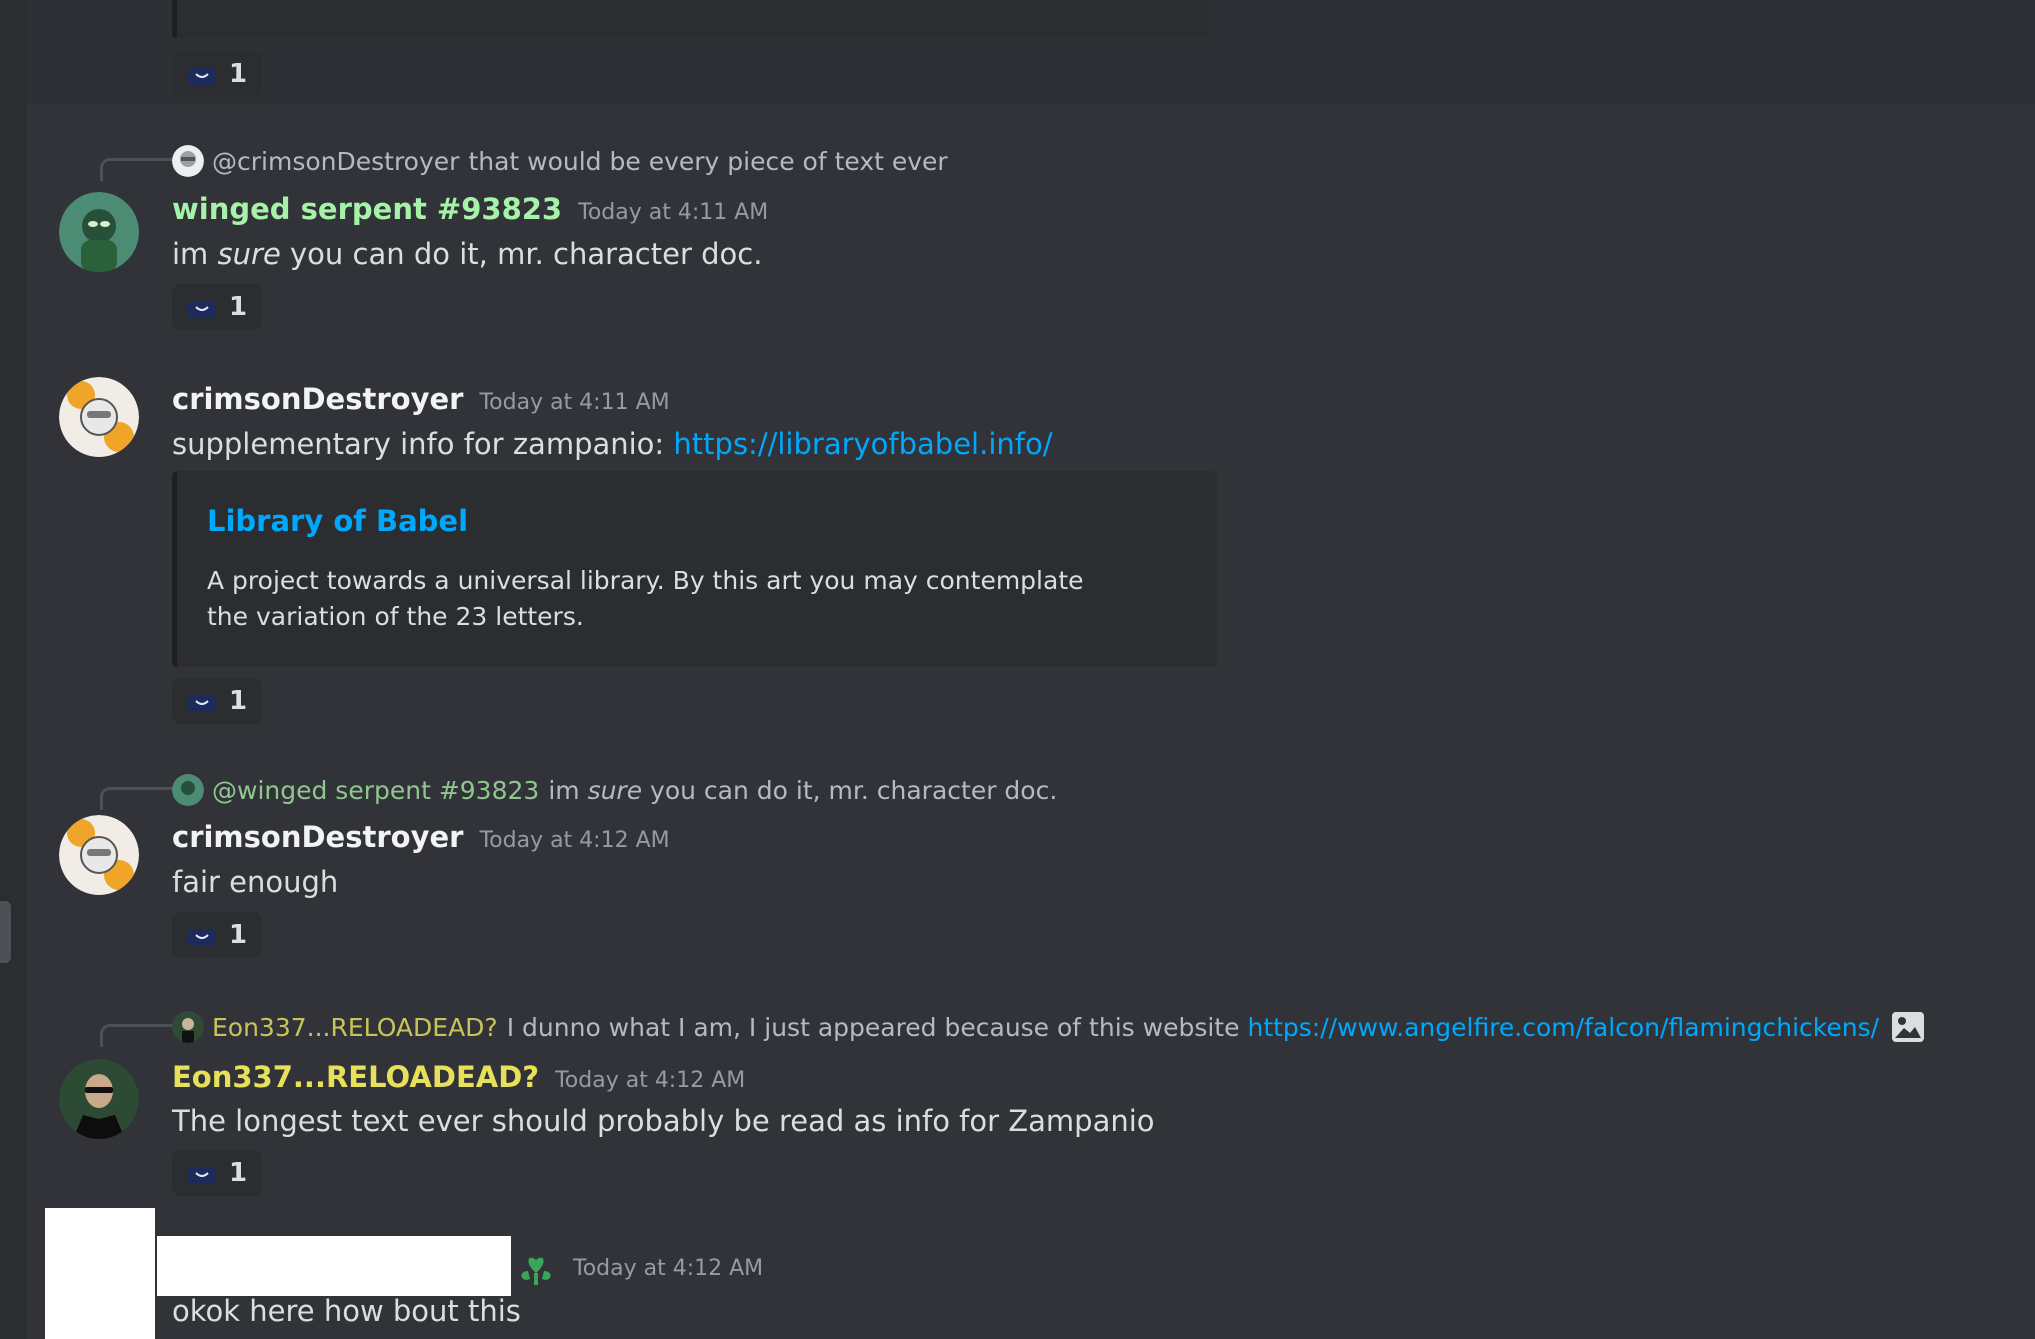 This screenshot has height=1339, width=2035. I want to click on message-header: crimsonDestroyer Today at 4:11 AM, so click(421, 399).